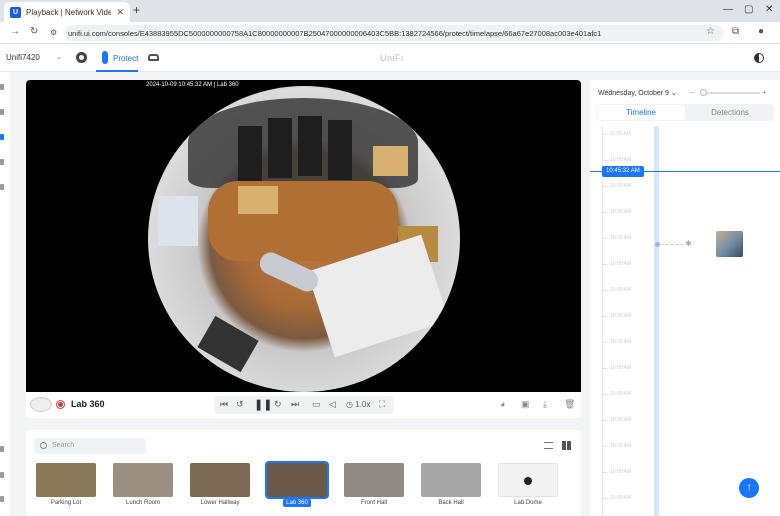 The width and height of the screenshot is (780, 516). Describe the element at coordinates (240, 404) in the screenshot. I see `rewind-icon: ↺` at that location.